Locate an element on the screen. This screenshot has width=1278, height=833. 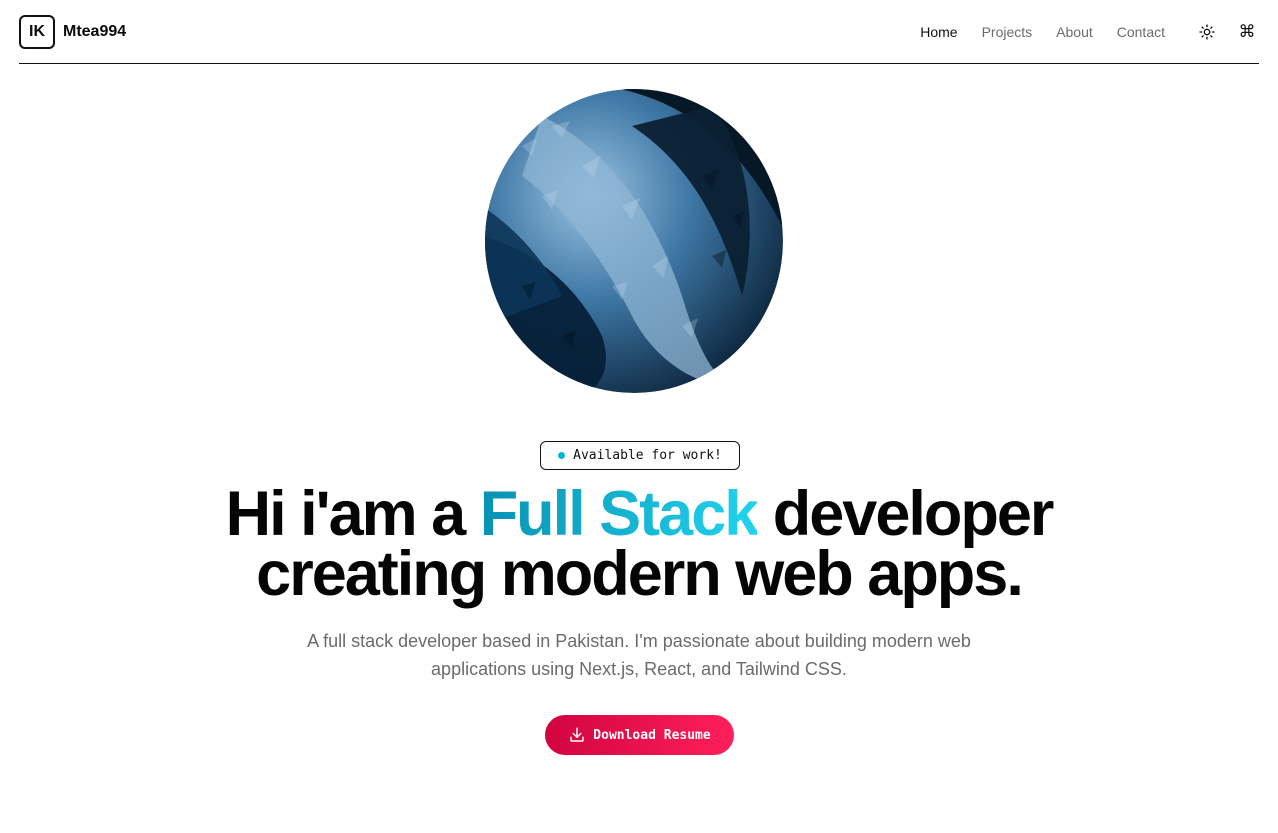
nav-about: About is located at coordinates (1074, 32).